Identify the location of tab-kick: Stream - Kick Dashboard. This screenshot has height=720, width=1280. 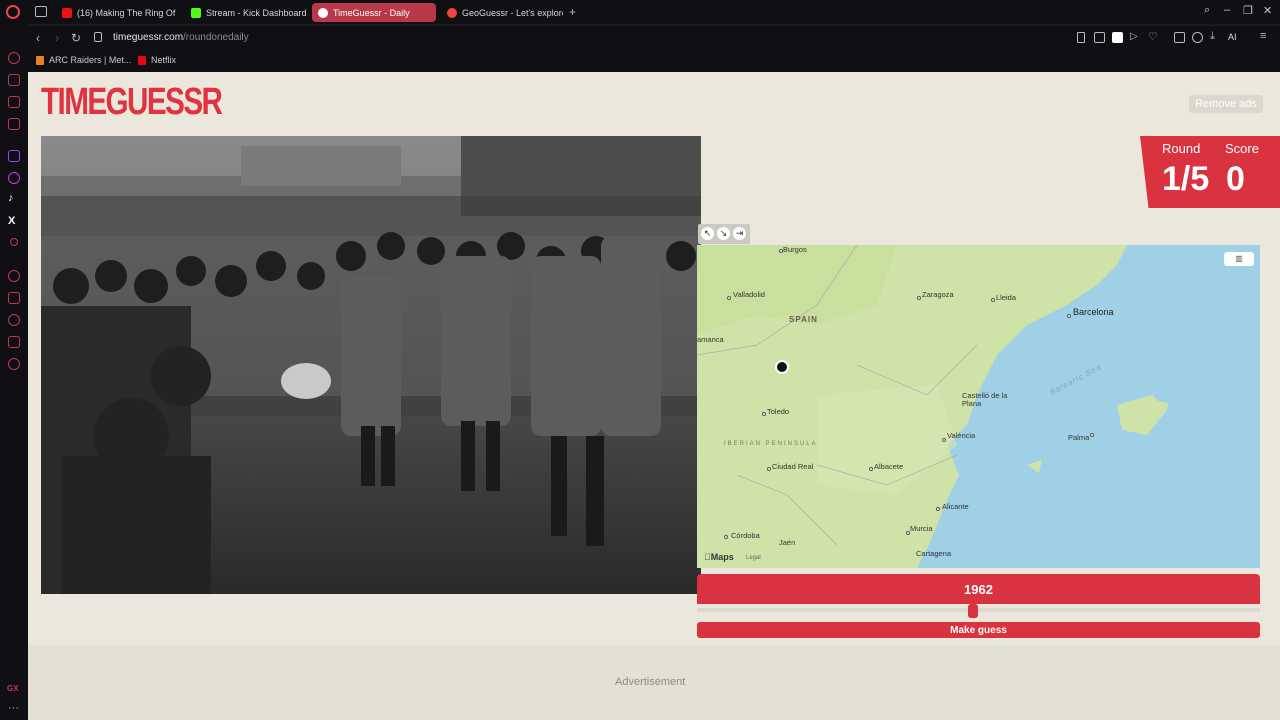
(246, 12).